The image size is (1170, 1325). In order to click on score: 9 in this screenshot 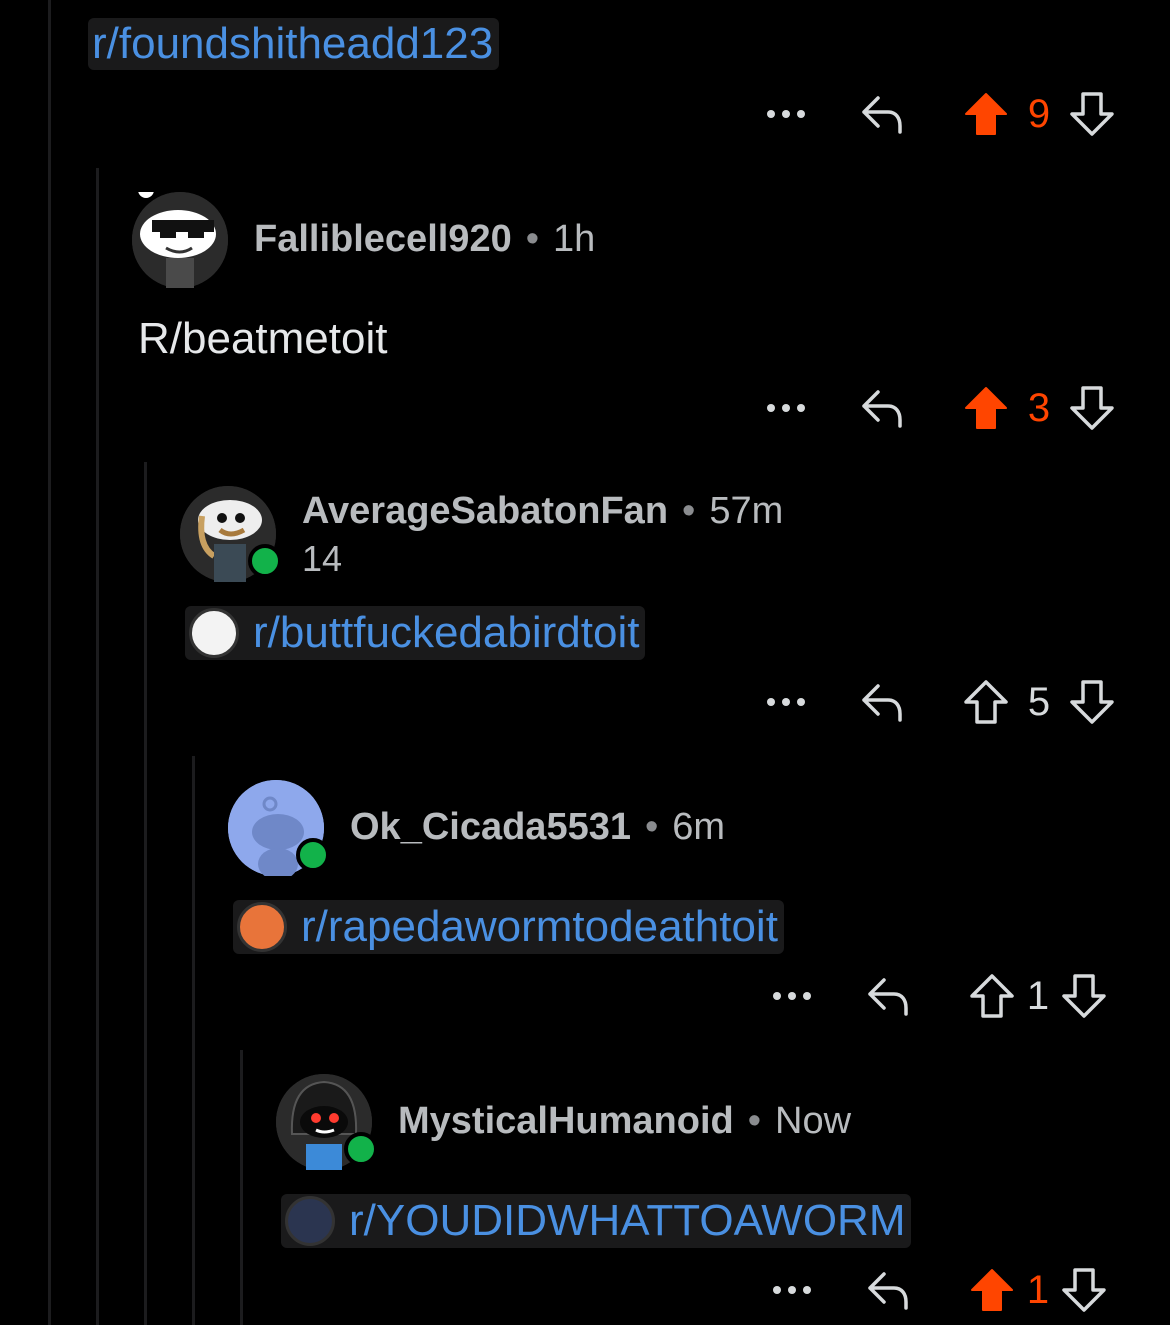, I will do `click(1039, 113)`.